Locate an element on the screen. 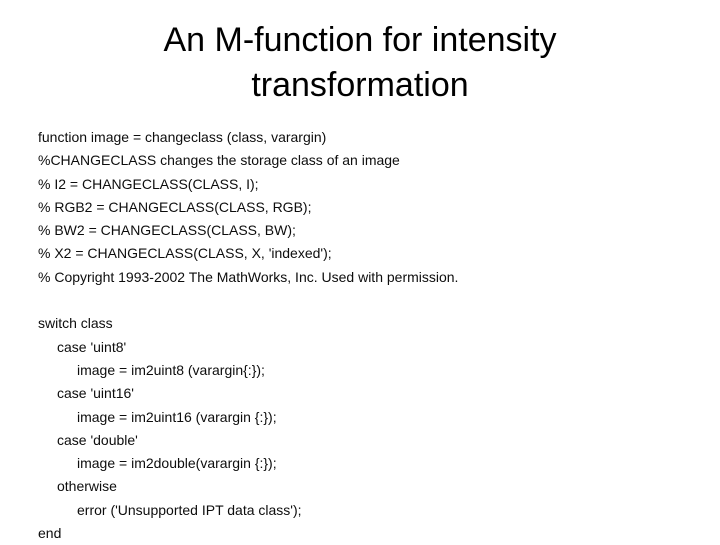 Image resolution: width=720 pixels, height=545 pixels. title-line-2: transformation is located at coordinates (360, 85).